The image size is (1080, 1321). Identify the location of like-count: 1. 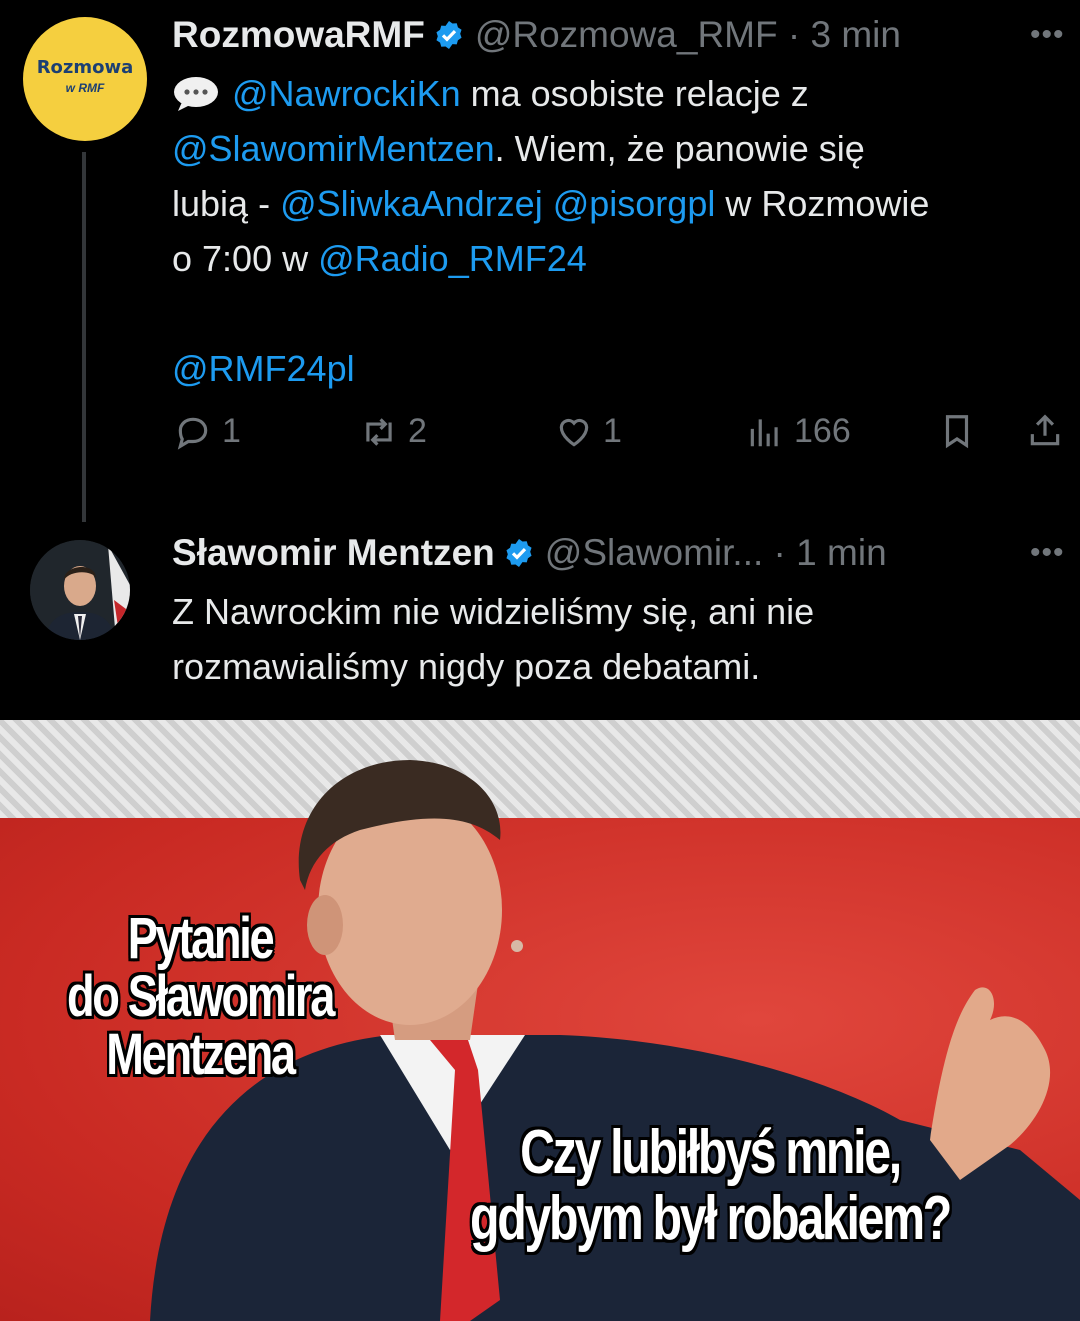
(612, 431).